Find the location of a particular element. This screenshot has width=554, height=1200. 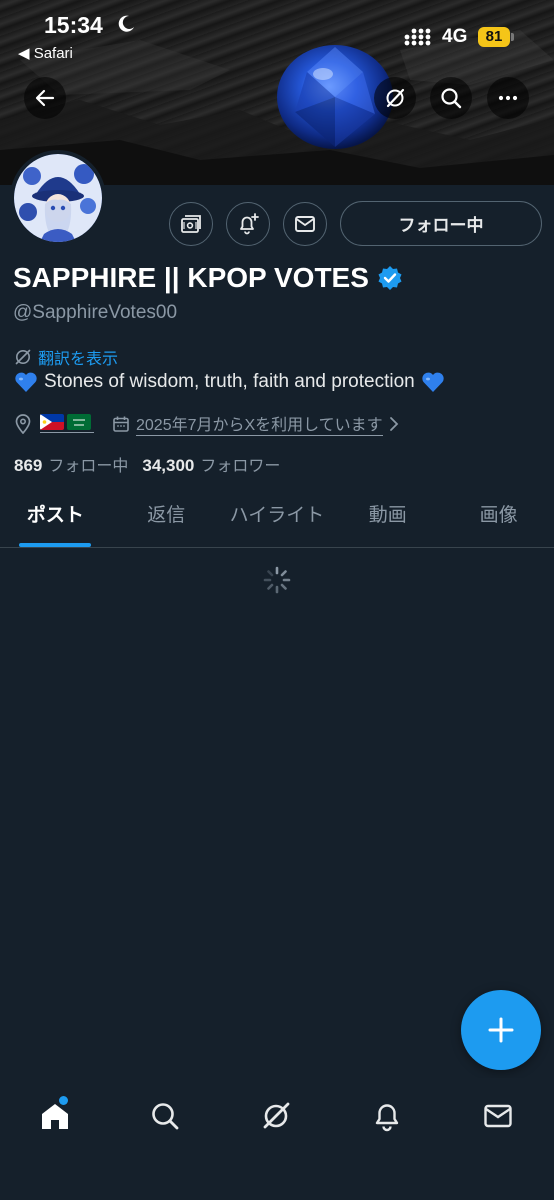

nav-grok is located at coordinates (276, 1116).